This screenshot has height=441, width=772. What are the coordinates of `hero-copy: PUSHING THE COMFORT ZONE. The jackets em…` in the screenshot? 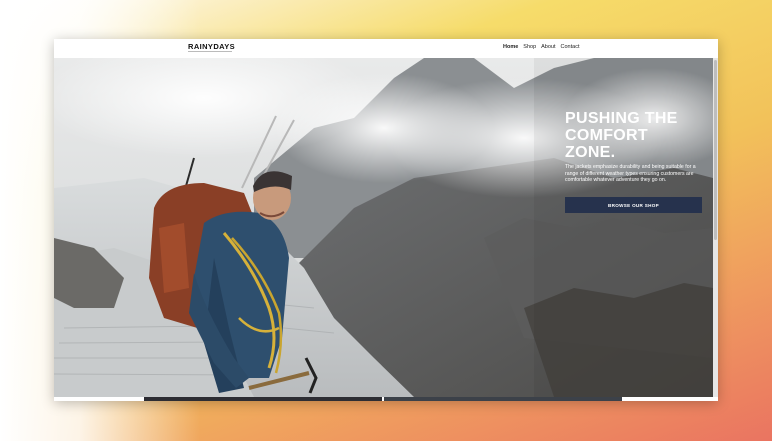 It's located at (639, 147).